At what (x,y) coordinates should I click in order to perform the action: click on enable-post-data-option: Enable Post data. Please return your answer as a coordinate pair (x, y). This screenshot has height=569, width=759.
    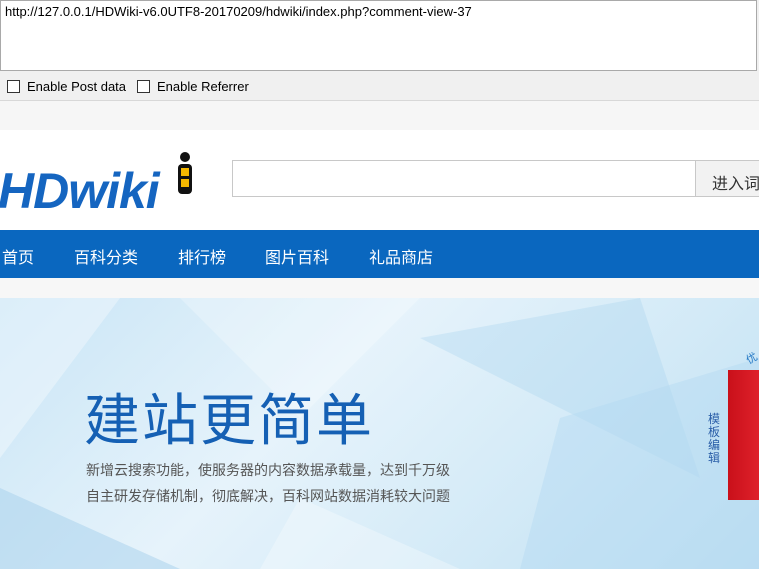
    Looking at the image, I should click on (67, 86).